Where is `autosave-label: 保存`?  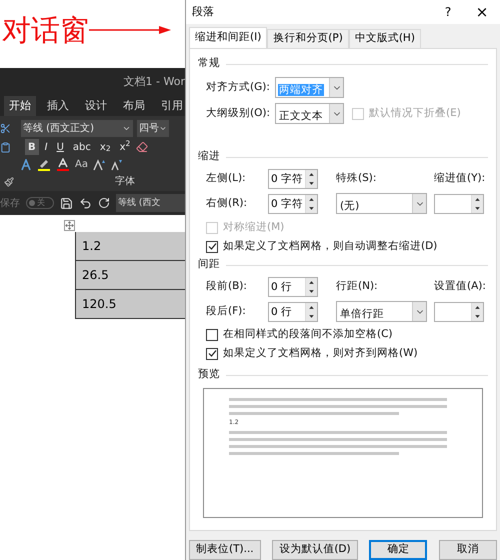 autosave-label: 保存 is located at coordinates (10, 203).